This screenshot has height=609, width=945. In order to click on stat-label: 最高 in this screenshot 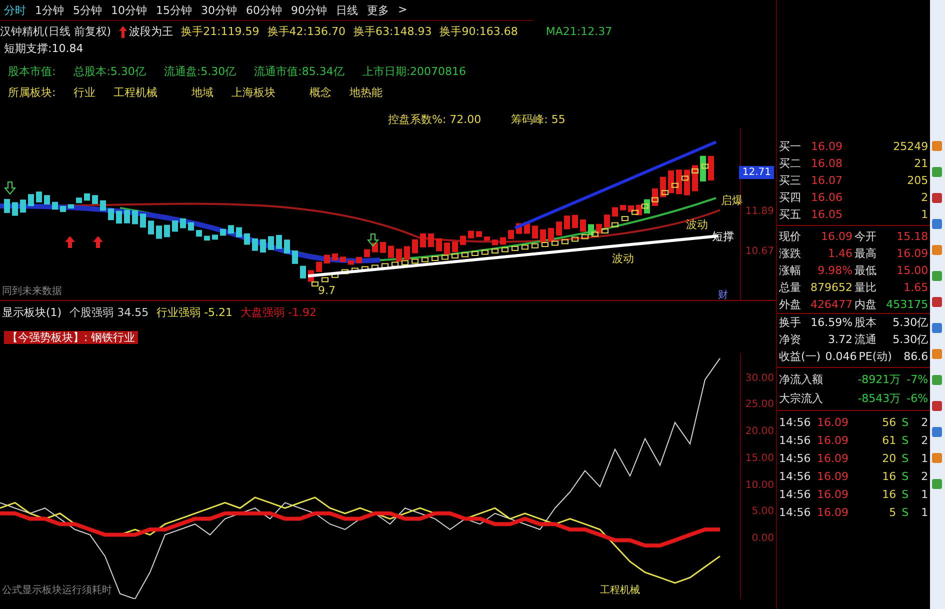, I will do `click(865, 253)`.